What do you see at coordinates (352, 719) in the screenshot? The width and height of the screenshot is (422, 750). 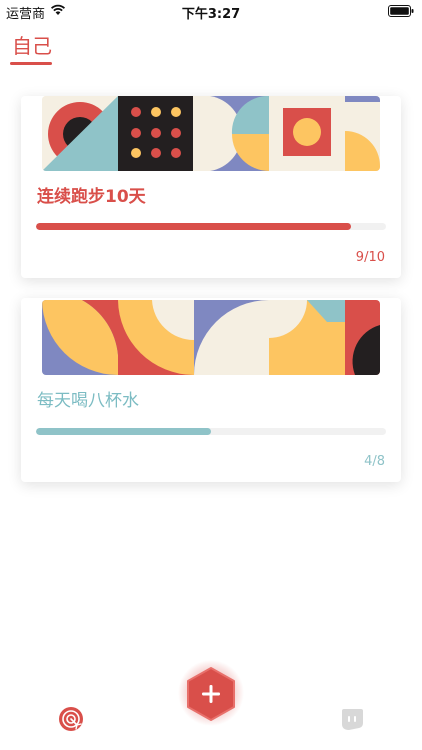 I see `chat-bubble-icon` at bounding box center [352, 719].